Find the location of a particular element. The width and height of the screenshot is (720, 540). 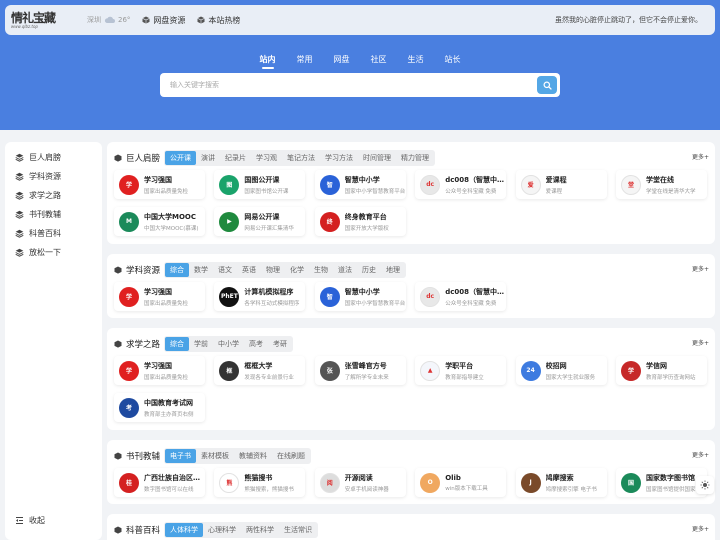

site-card: 框框框大学 发现各专业前景行业 is located at coordinates (260, 370).